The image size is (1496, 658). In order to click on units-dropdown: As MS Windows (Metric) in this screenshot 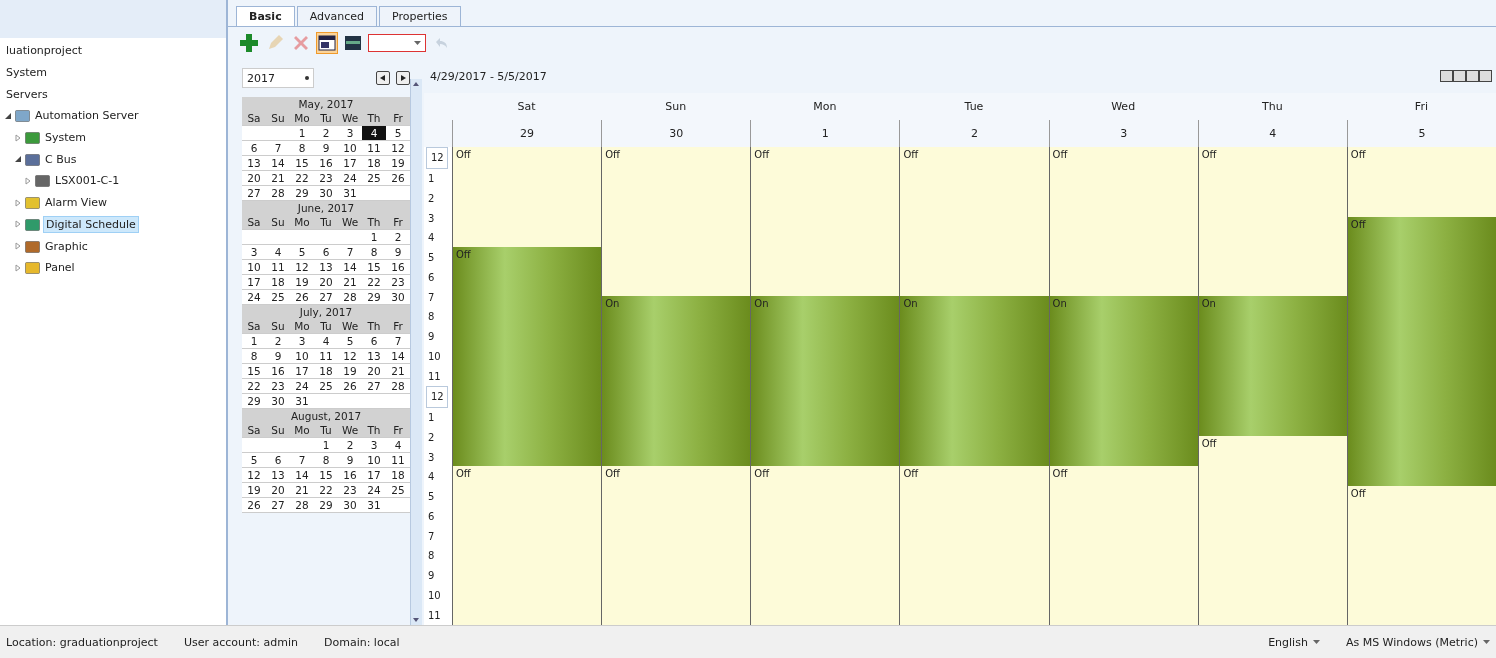, I will do `click(1417, 642)`.